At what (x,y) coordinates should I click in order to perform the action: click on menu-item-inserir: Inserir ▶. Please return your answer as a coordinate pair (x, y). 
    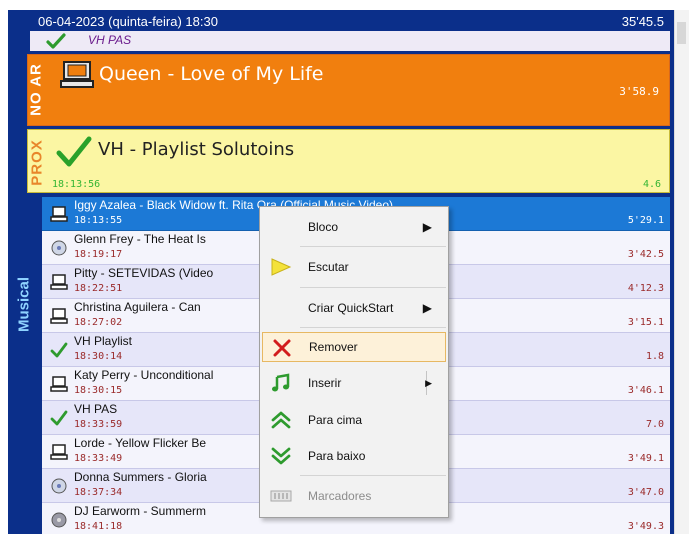
    Looking at the image, I should click on (354, 383).